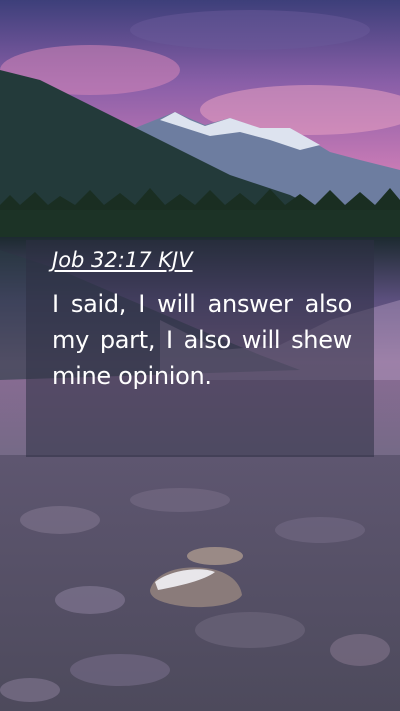 Image resolution: width=400 pixels, height=711 pixels. Describe the element at coordinates (122, 260) in the screenshot. I see `verse-reference: Job 32:17 KJV` at that location.